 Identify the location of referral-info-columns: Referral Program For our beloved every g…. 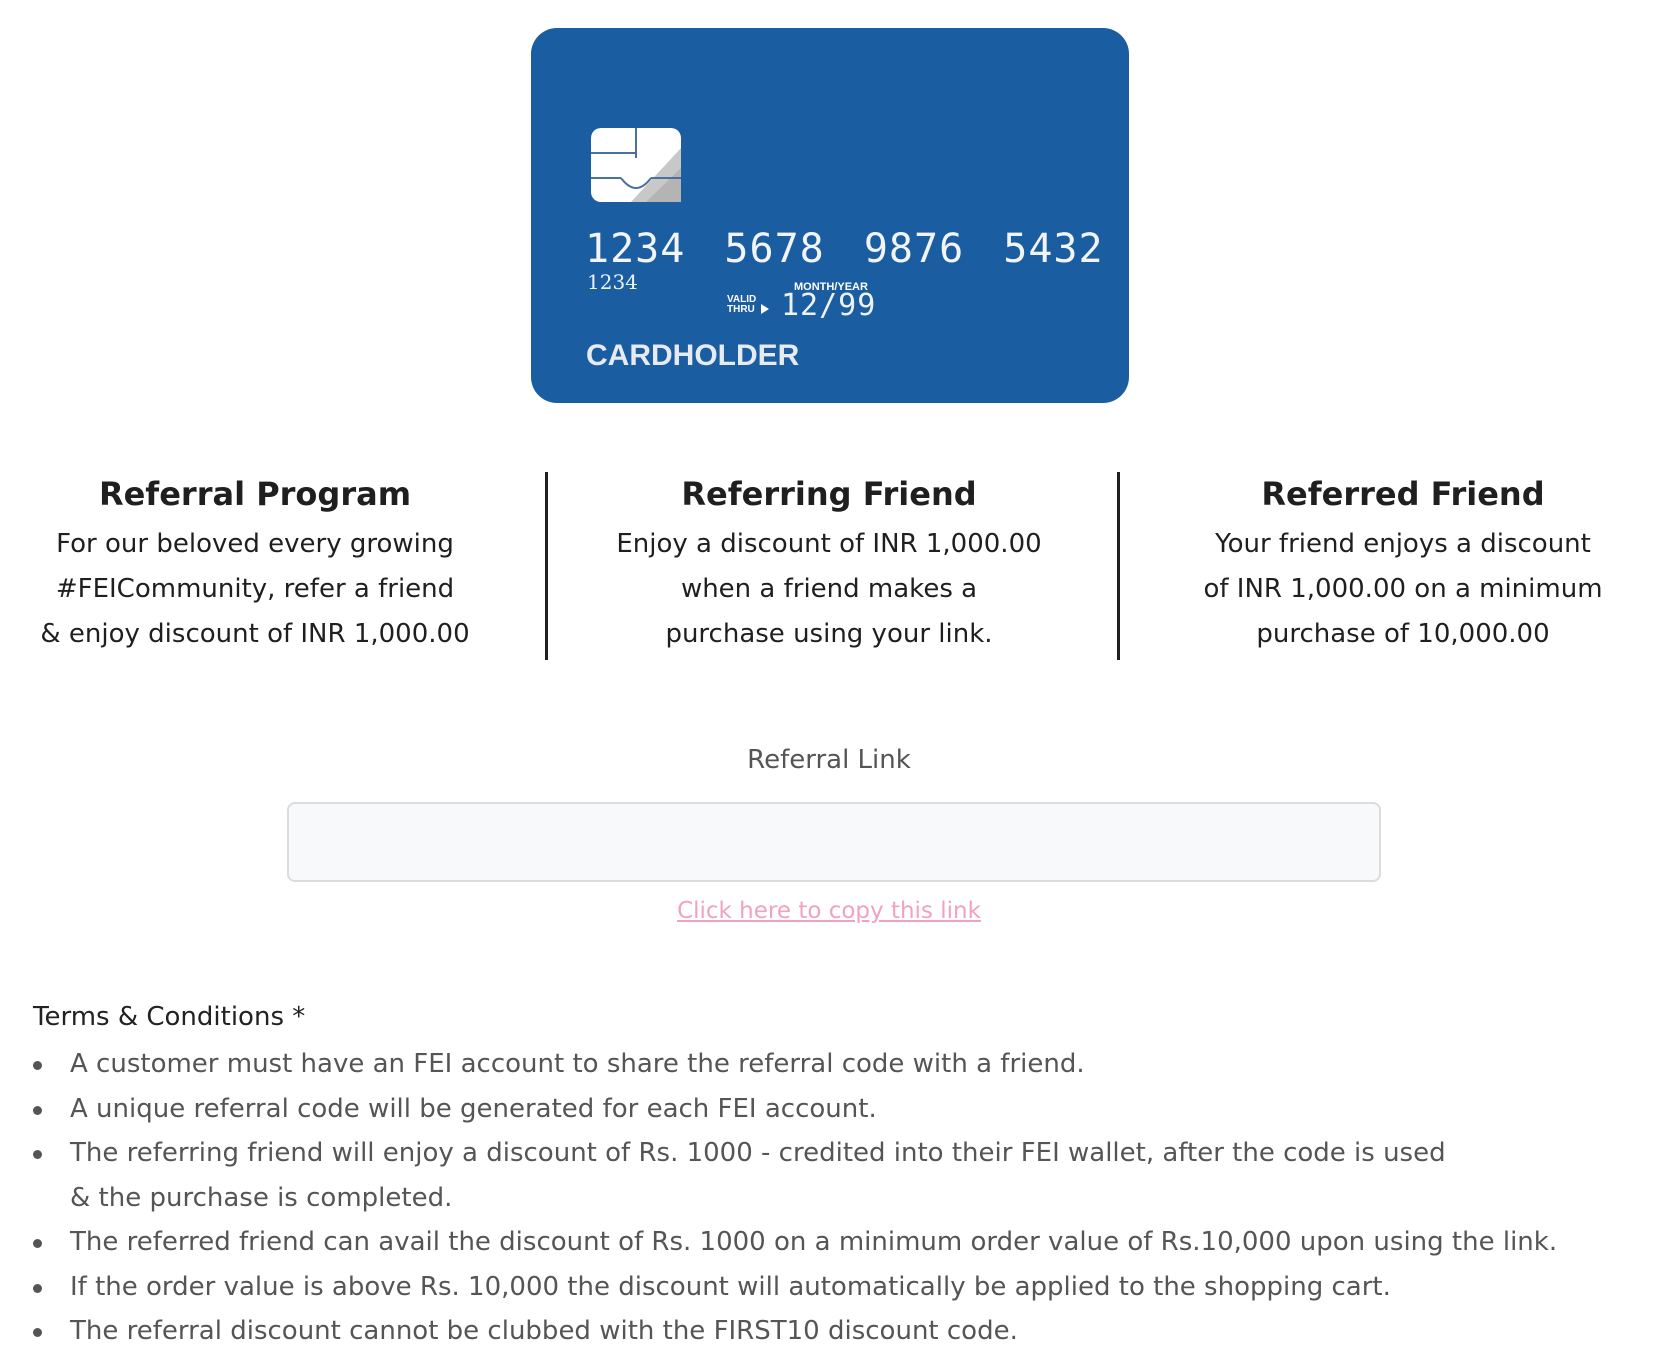
(829, 567).